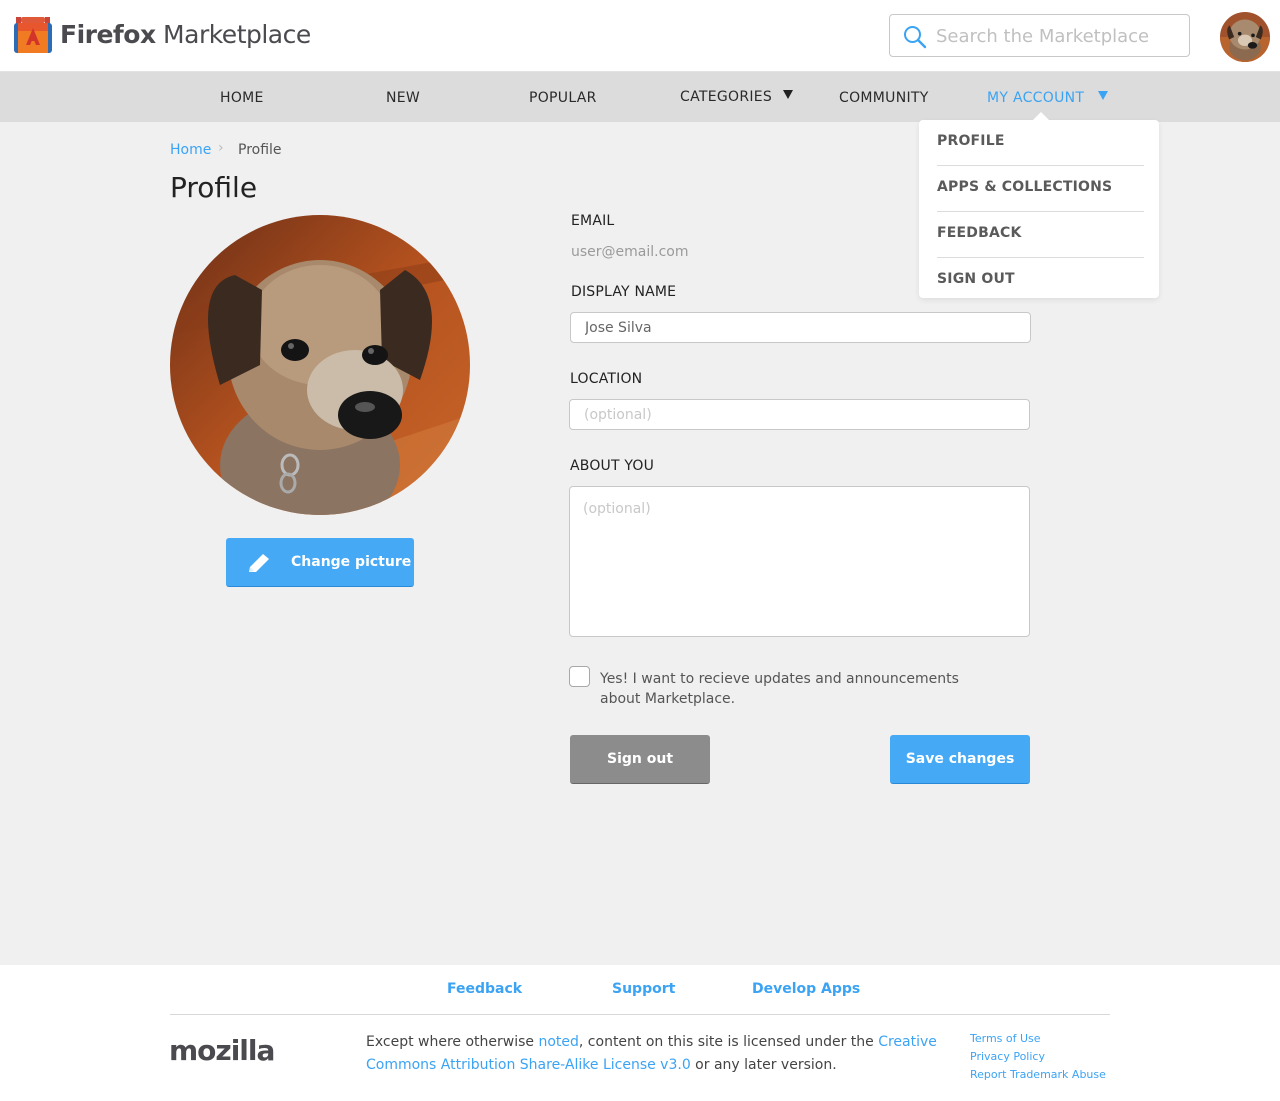 This screenshot has height=1101, width=1280. What do you see at coordinates (806, 989) in the screenshot?
I see `footer-link-develop-apps: Develop Apps` at bounding box center [806, 989].